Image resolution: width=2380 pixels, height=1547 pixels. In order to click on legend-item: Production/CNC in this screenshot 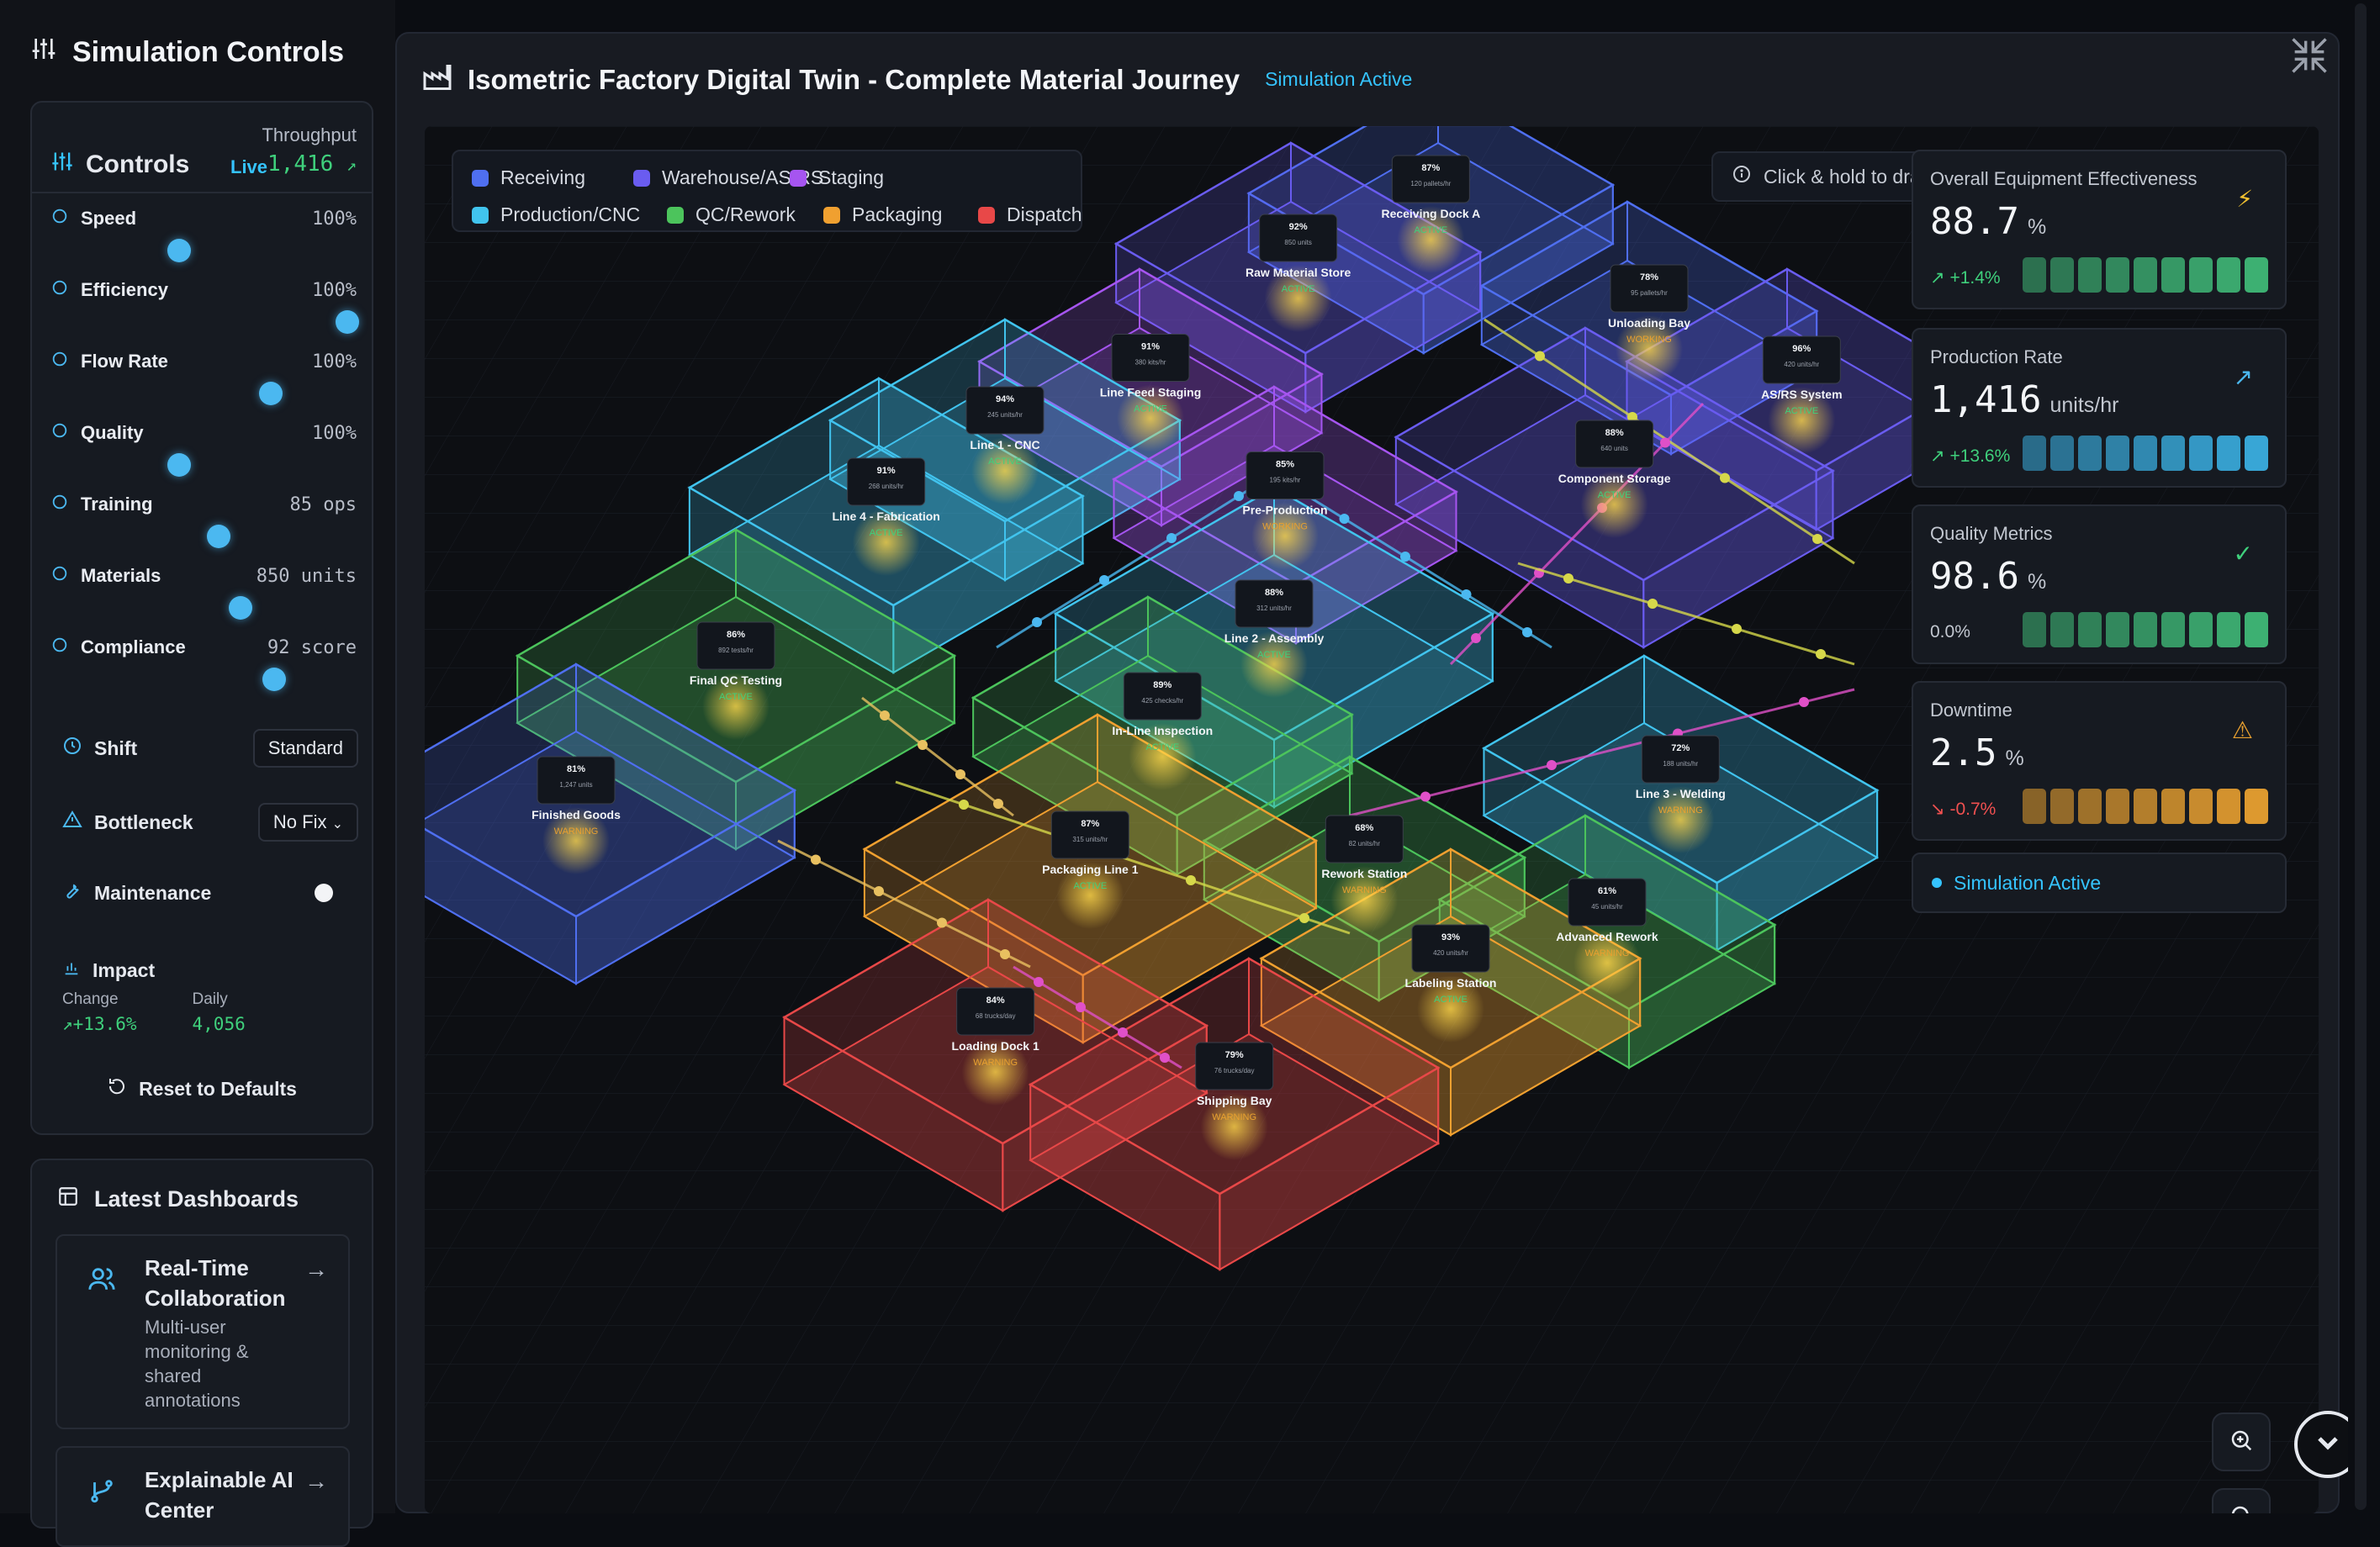, I will do `click(556, 214)`.